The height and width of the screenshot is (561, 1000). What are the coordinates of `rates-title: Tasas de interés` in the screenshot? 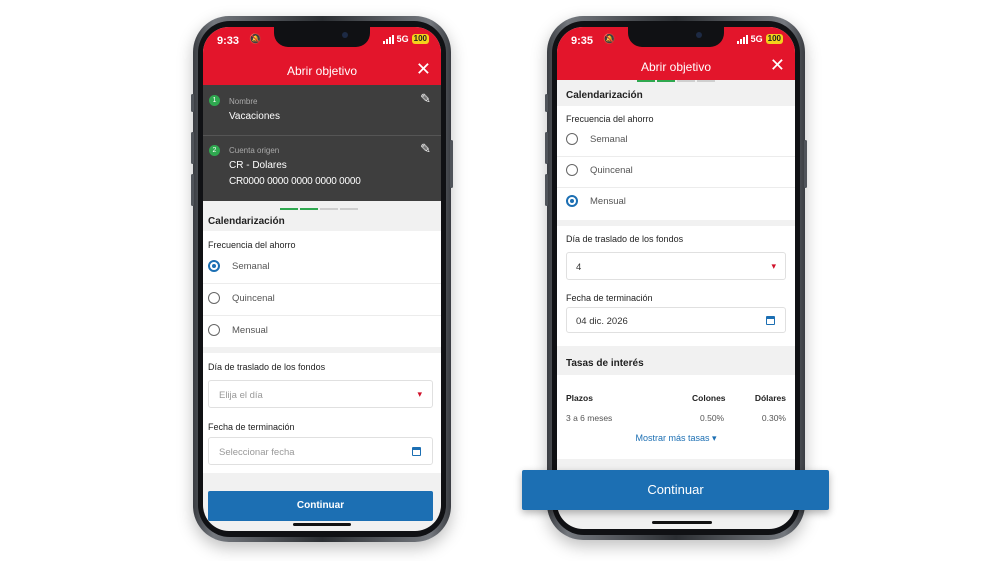 It's located at (605, 363).